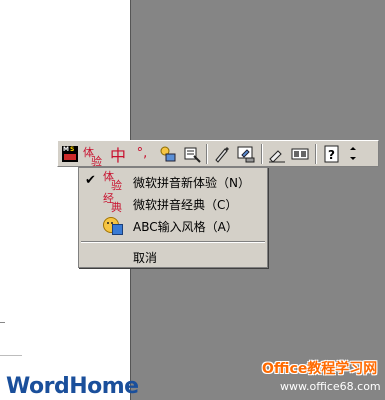 The height and width of the screenshot is (400, 385). I want to click on handwriting-icon, so click(222, 153).